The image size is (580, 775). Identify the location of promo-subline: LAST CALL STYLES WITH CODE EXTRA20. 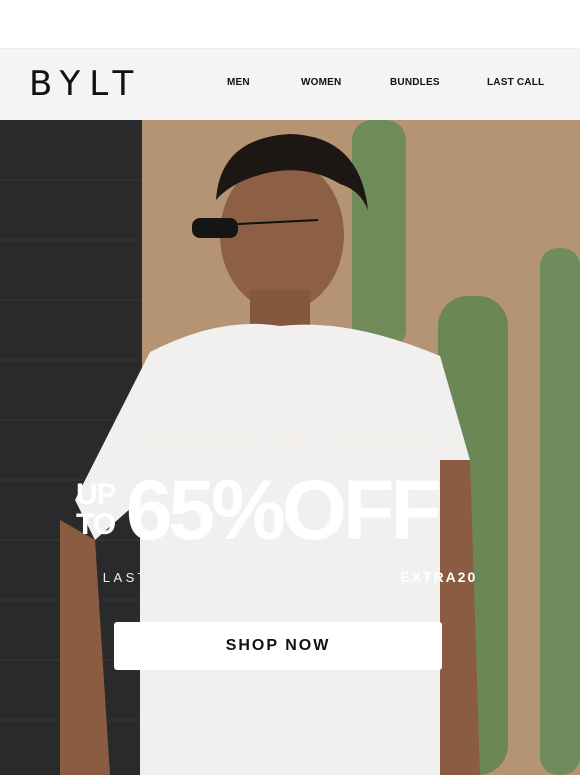
(290, 577).